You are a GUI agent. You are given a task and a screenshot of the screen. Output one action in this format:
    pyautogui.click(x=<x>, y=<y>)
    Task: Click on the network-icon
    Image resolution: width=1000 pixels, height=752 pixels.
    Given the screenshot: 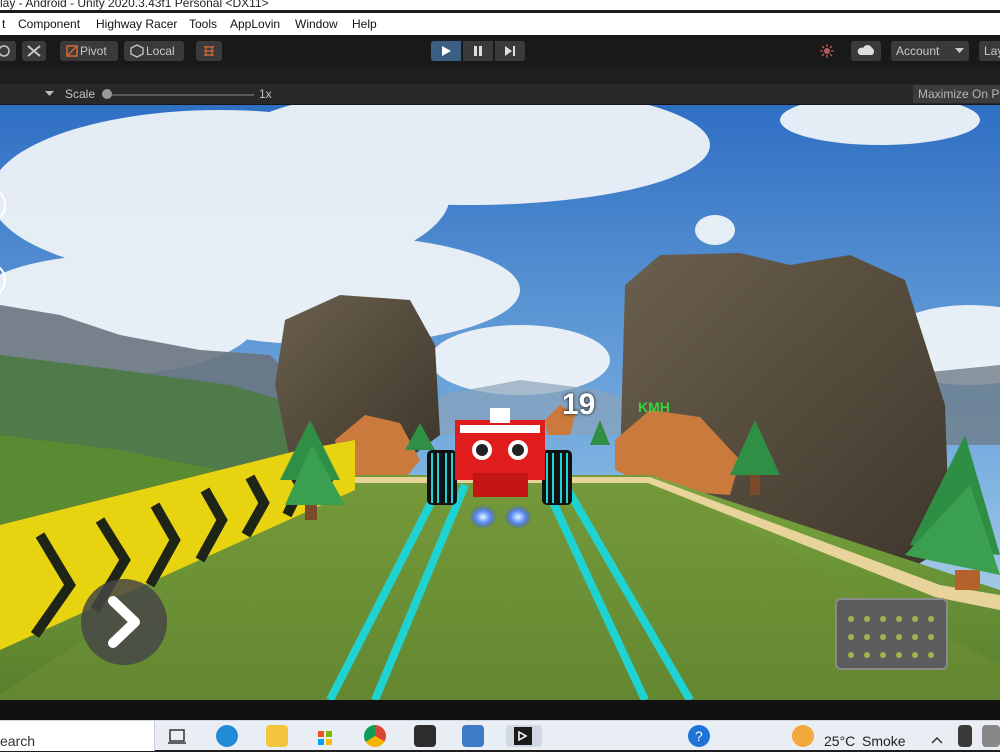 What is the action you would take?
    pyautogui.click(x=991, y=736)
    